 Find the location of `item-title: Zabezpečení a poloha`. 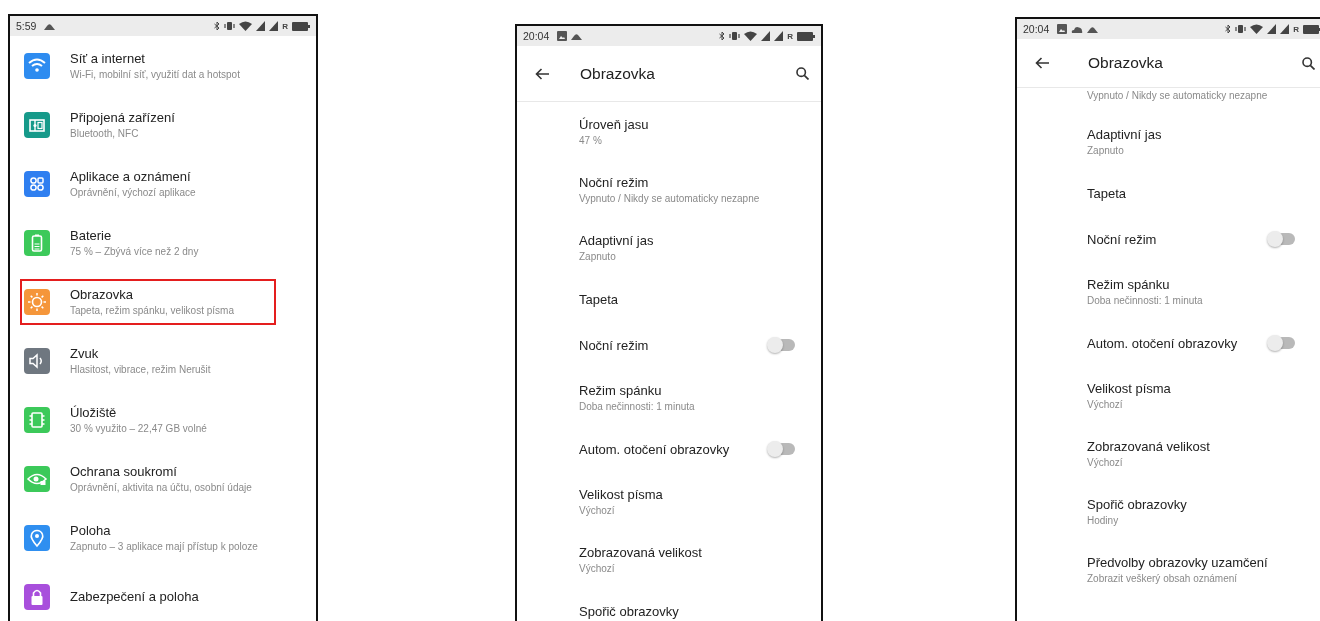

item-title: Zabezpečení a poloha is located at coordinates (134, 596).